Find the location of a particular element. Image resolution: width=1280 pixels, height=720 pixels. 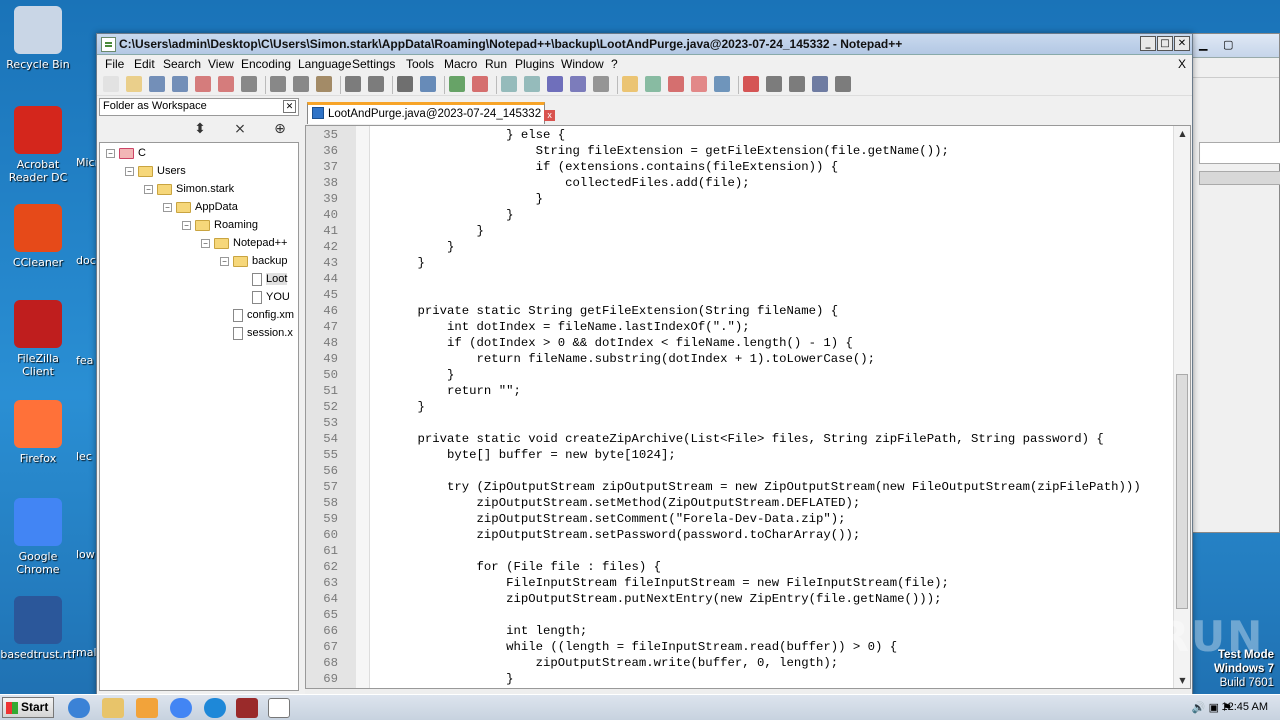

taskbar-explorer-icon is located at coordinates (113, 708).